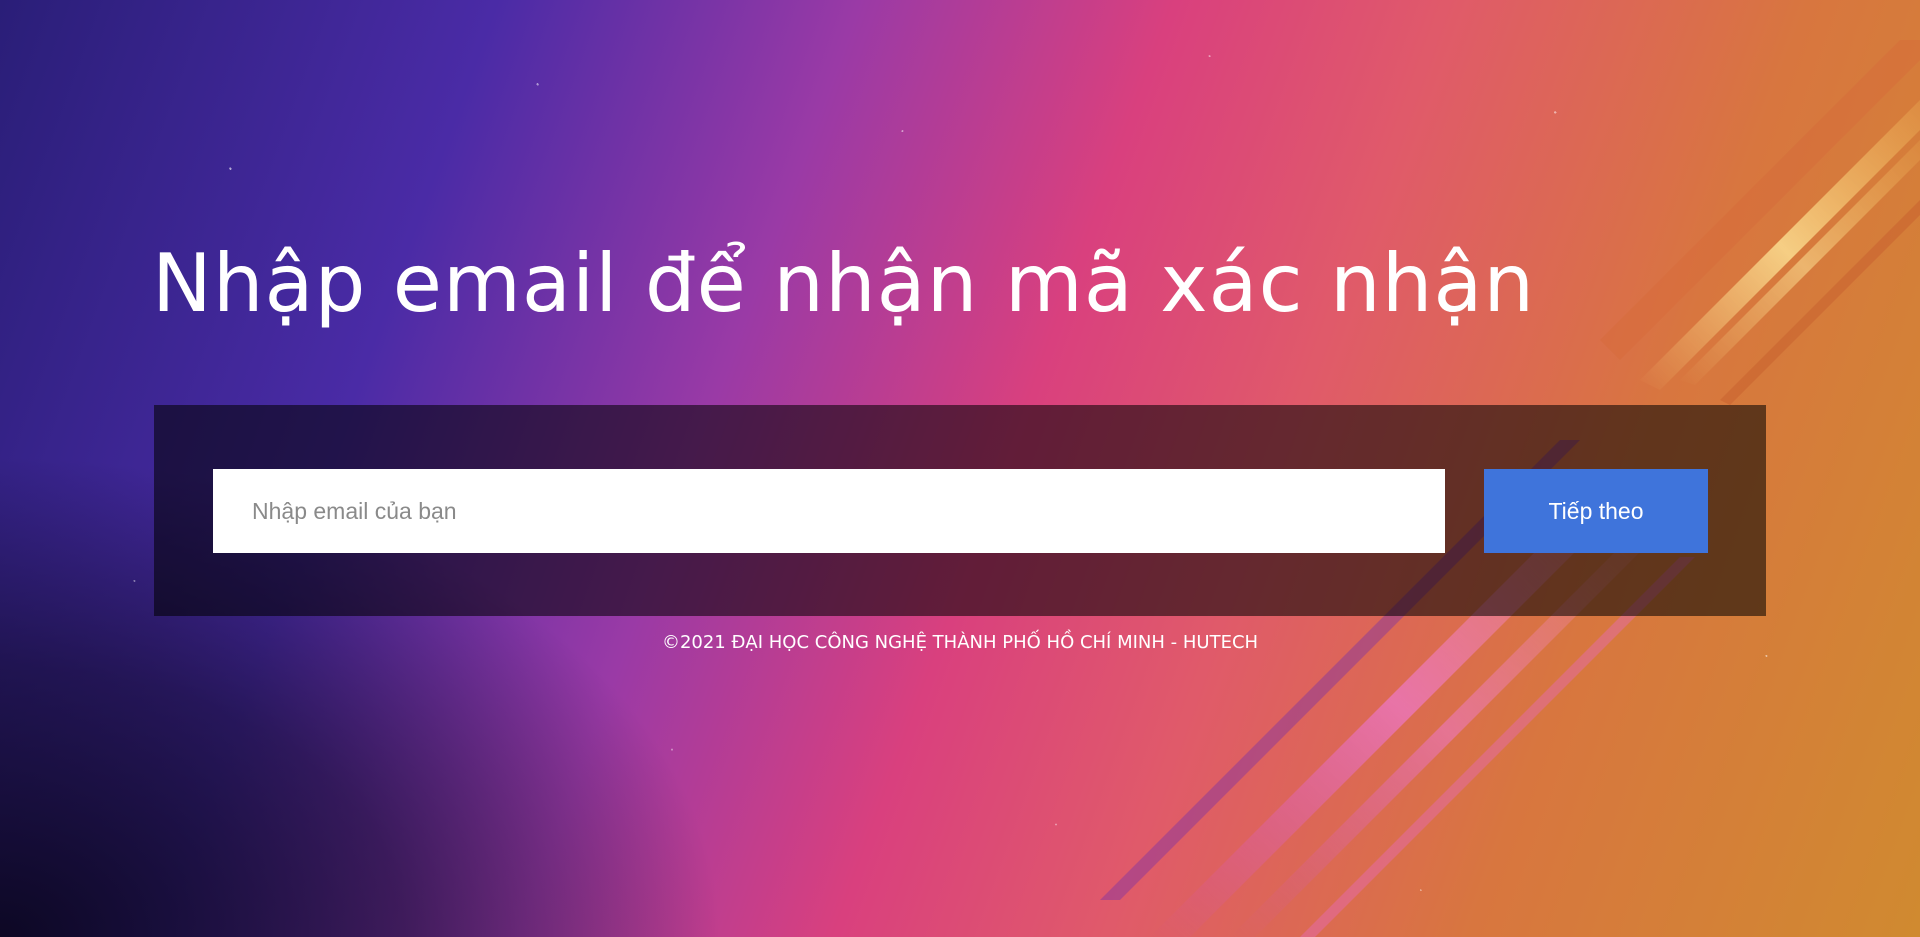 The width and height of the screenshot is (1920, 937). I want to click on email-input, so click(829, 511).